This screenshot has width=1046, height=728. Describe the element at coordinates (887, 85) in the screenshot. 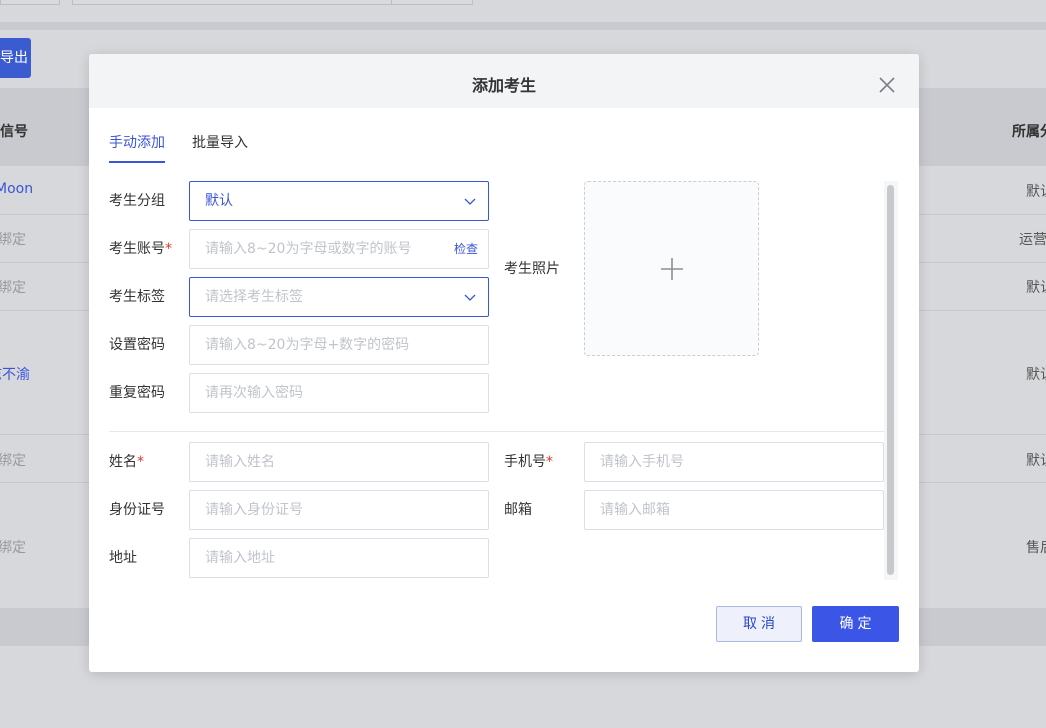

I see `close-icon` at that location.